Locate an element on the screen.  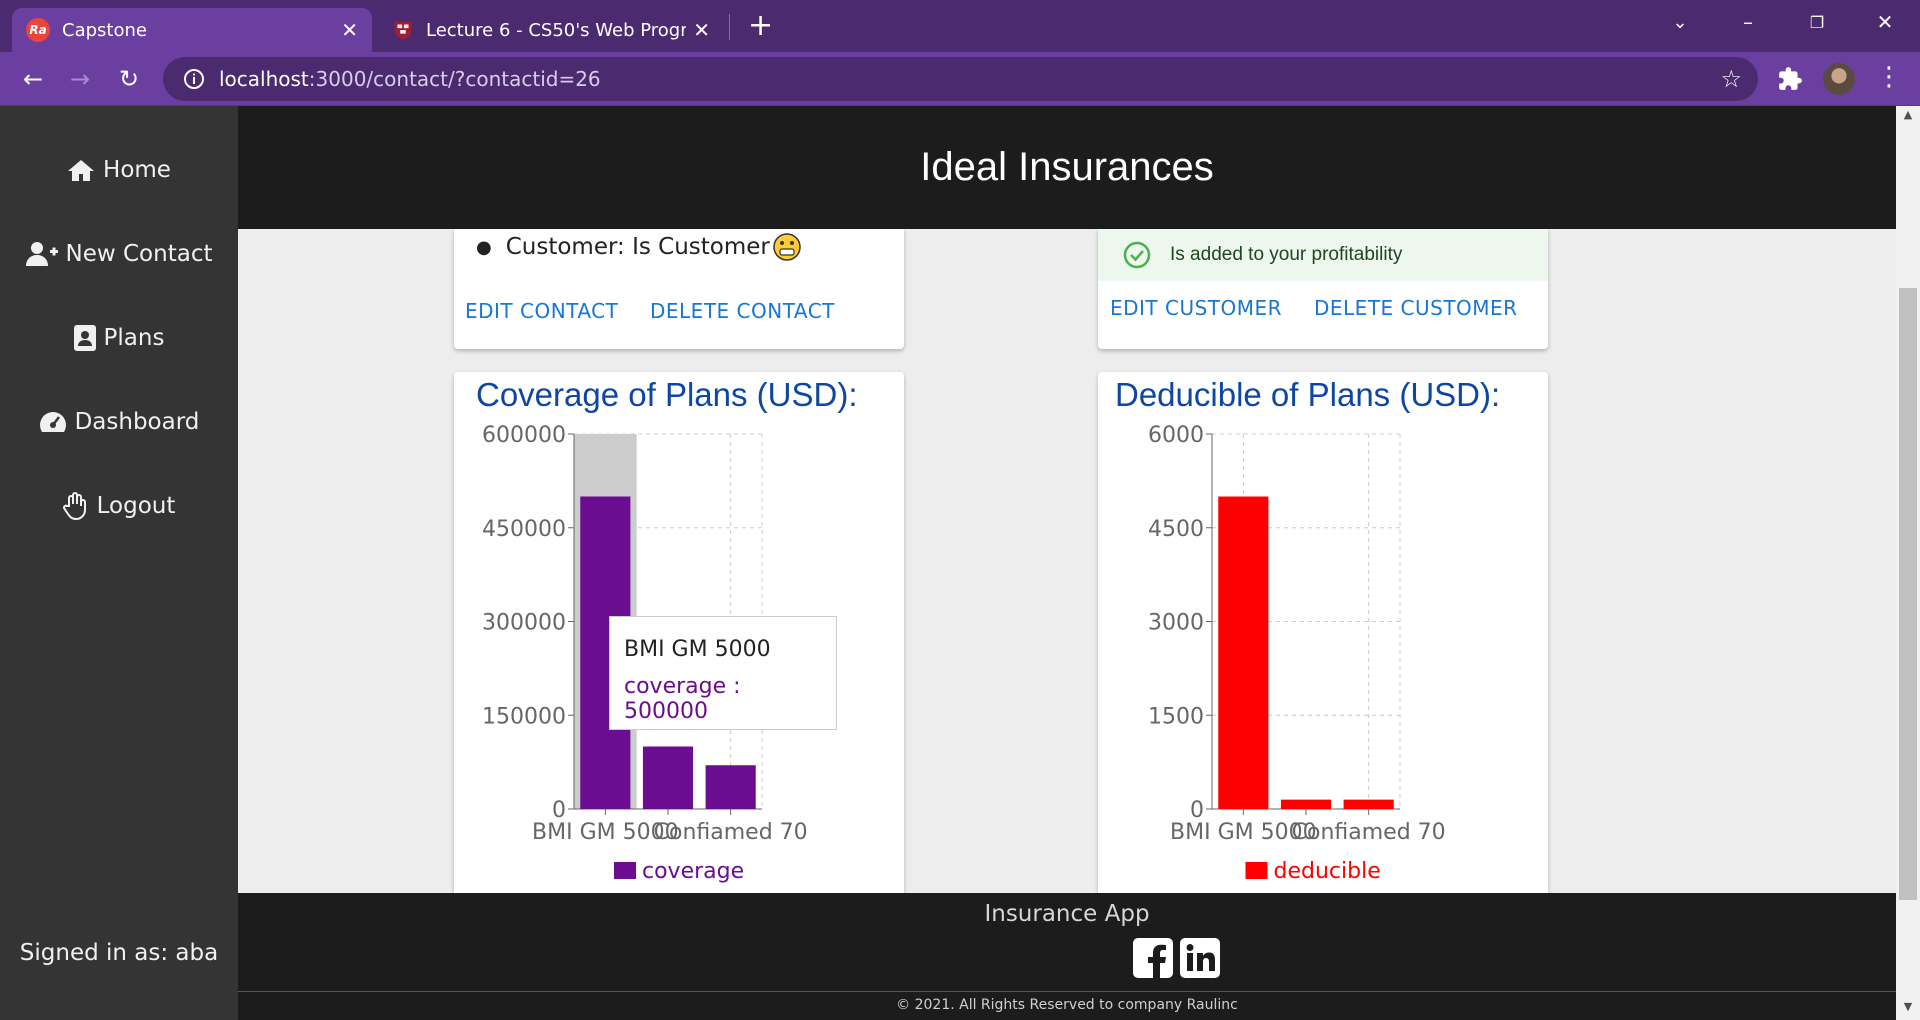
tab-capstone: Ra Capstone ✕ is located at coordinates (192, 30).